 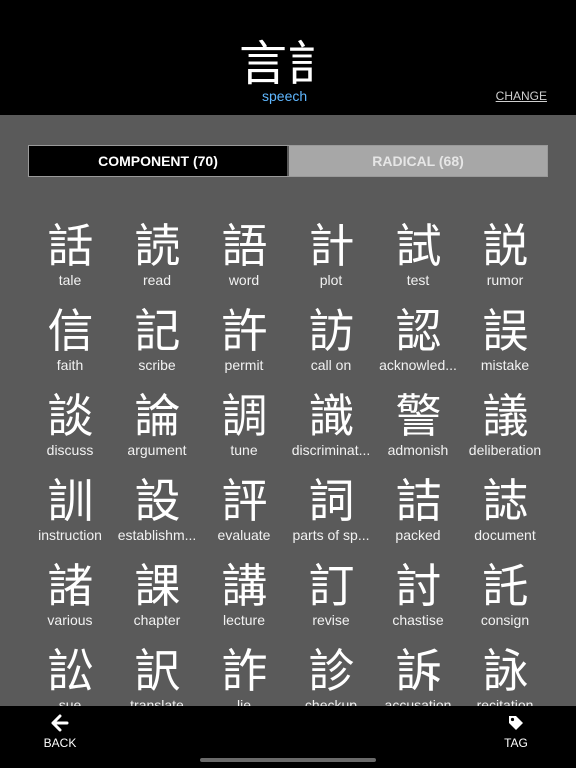 I want to click on kanji-meaning: permit, so click(x=244, y=365).